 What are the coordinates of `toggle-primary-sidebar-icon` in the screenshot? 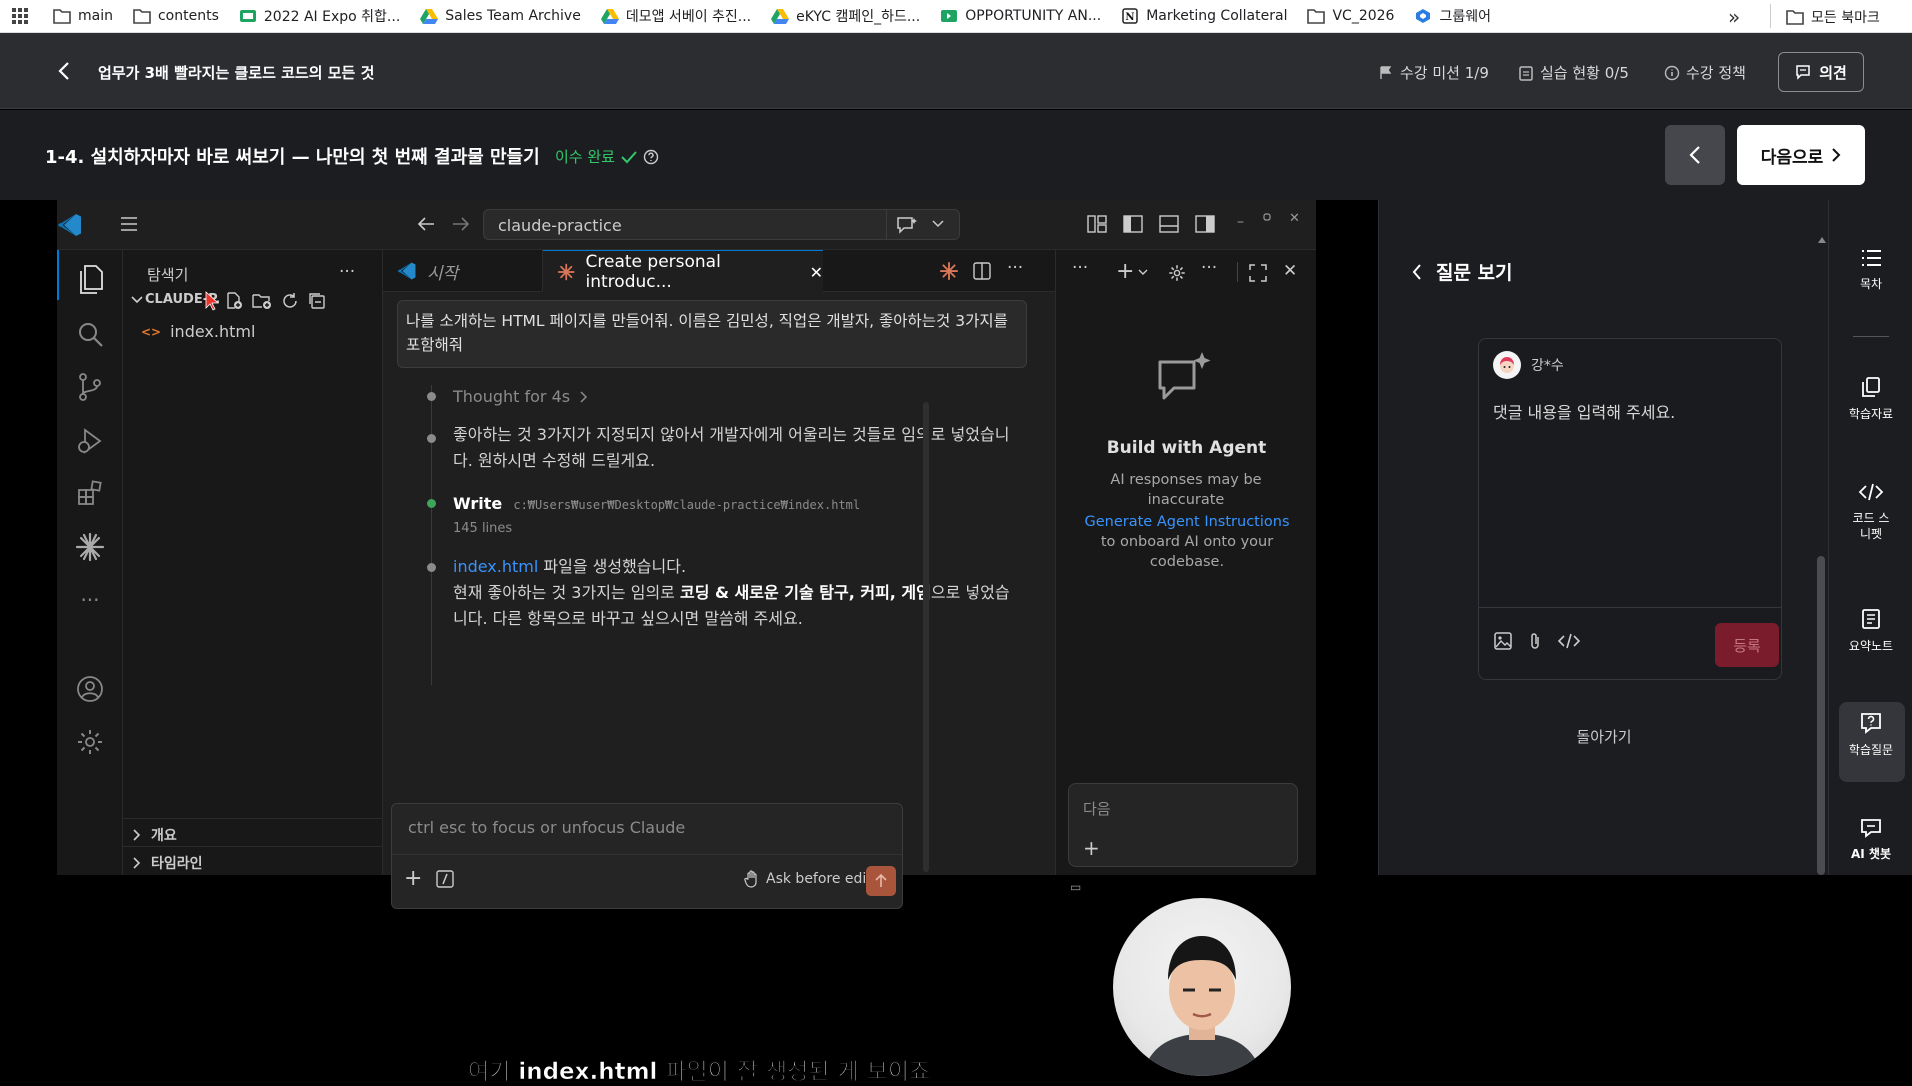 It's located at (1133, 224).